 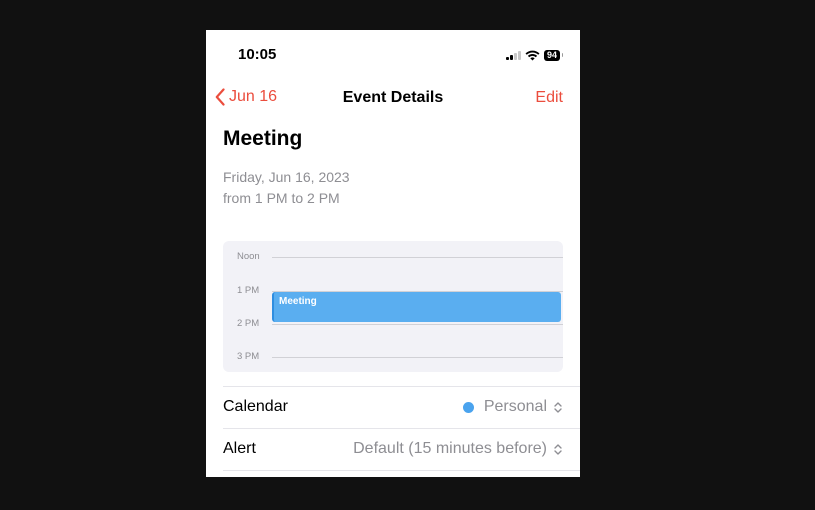 What do you see at coordinates (253, 96) in the screenshot?
I see `back-label: Jun 16` at bounding box center [253, 96].